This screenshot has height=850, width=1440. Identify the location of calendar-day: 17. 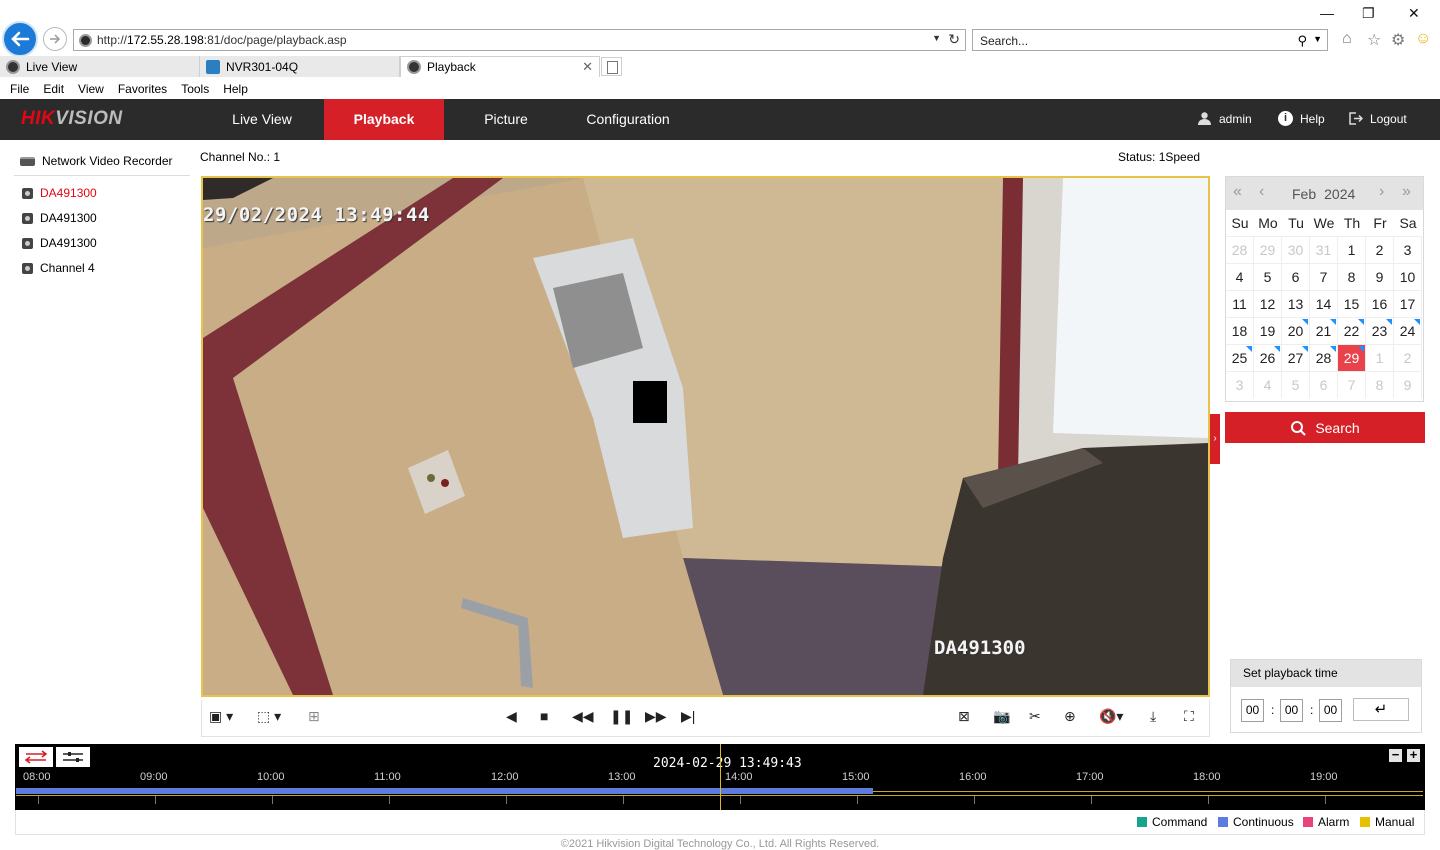
(1408, 303).